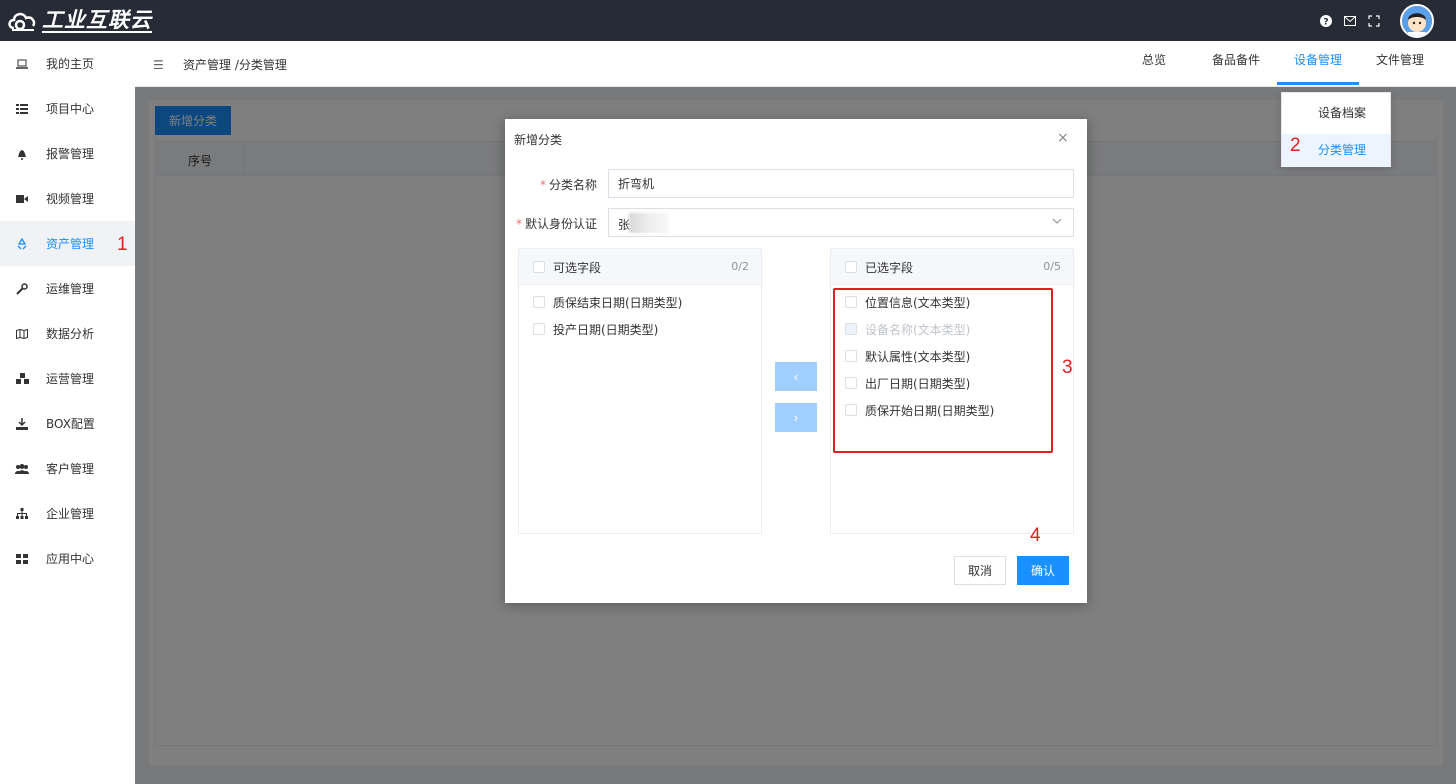 This screenshot has width=1456, height=784. I want to click on top-icons: ?, so click(1385, 20).